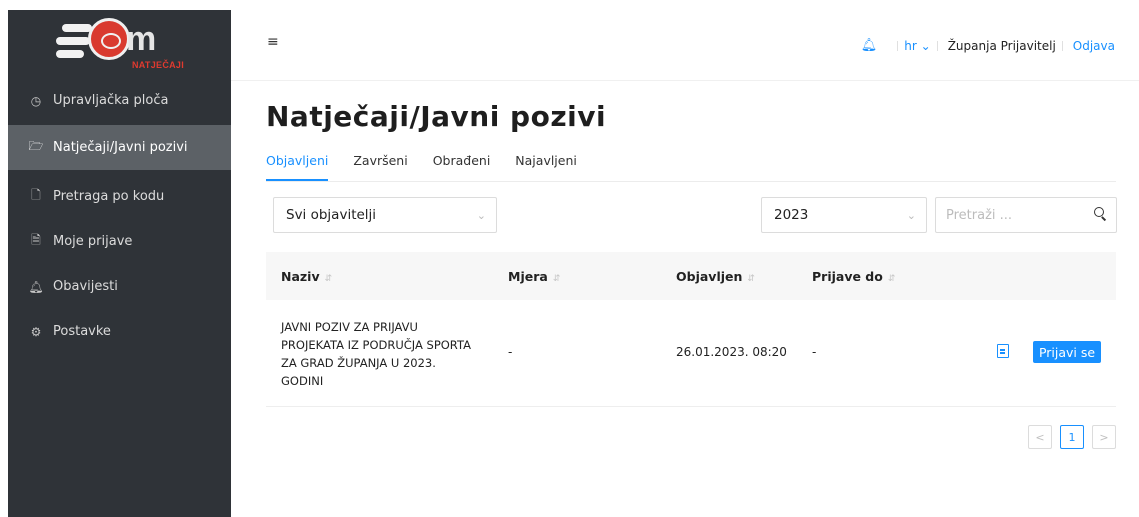 The width and height of the screenshot is (1139, 517). I want to click on sidebar-item-label: Moje prijave, so click(93, 241).